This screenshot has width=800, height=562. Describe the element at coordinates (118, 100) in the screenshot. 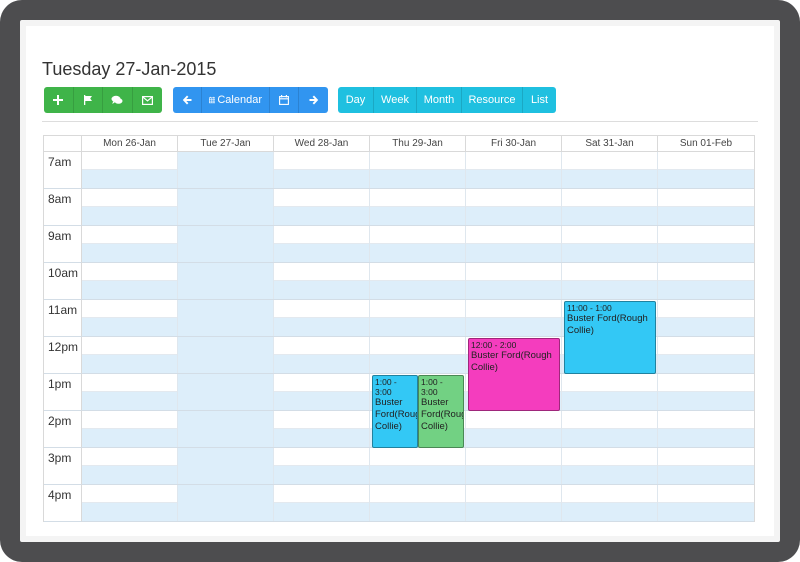

I see `comments-button` at that location.